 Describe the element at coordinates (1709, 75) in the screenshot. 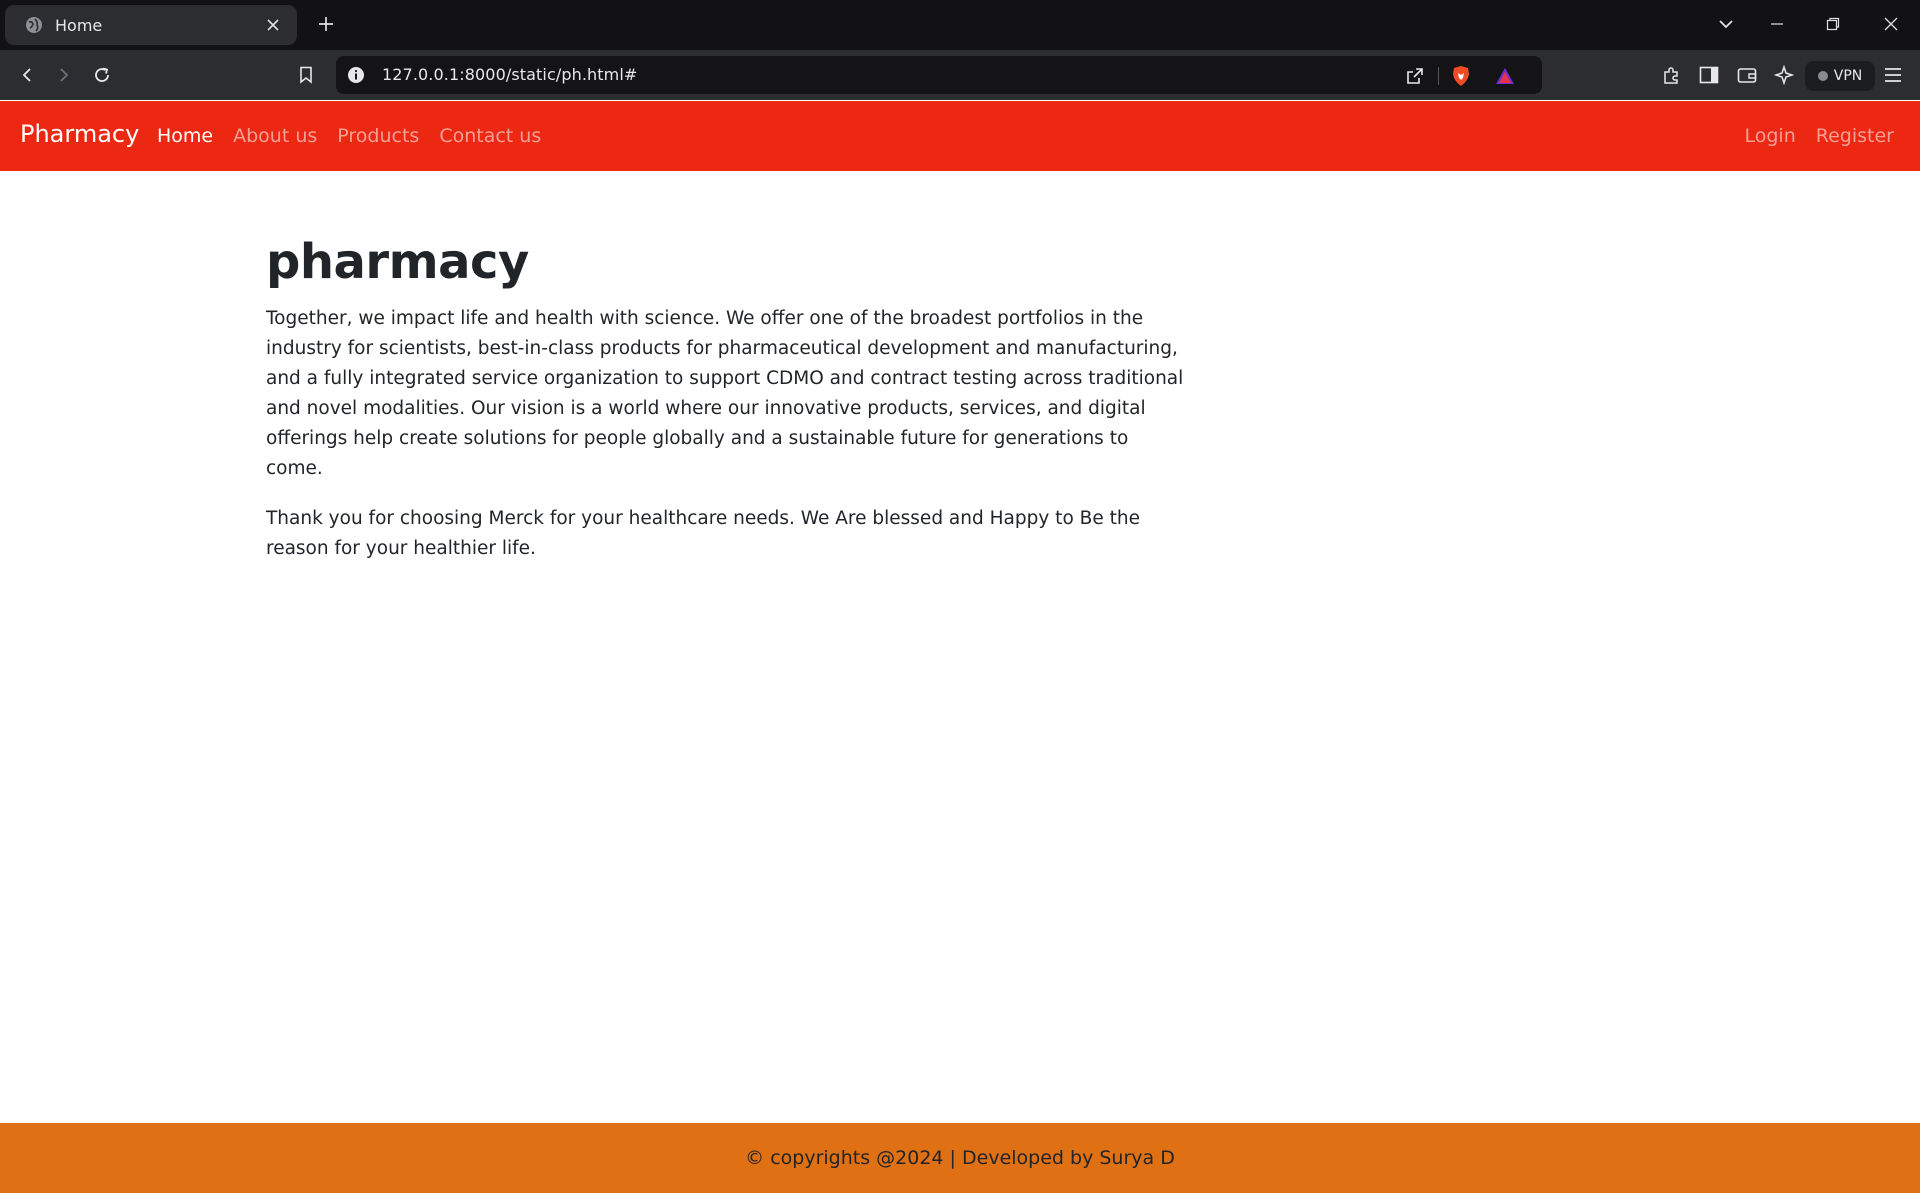

I see `sidebar-icon` at that location.